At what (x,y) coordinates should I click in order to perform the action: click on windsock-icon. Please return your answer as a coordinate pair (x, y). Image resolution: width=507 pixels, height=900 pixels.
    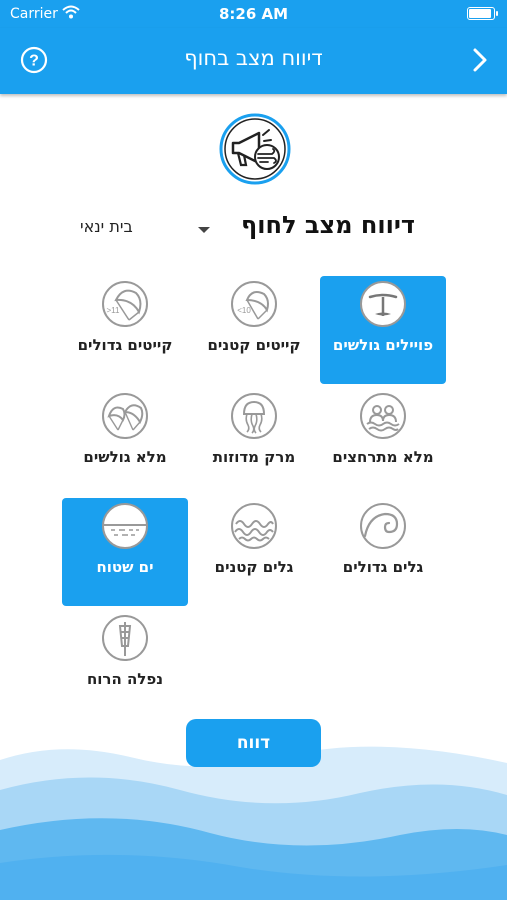
    Looking at the image, I should click on (125, 638).